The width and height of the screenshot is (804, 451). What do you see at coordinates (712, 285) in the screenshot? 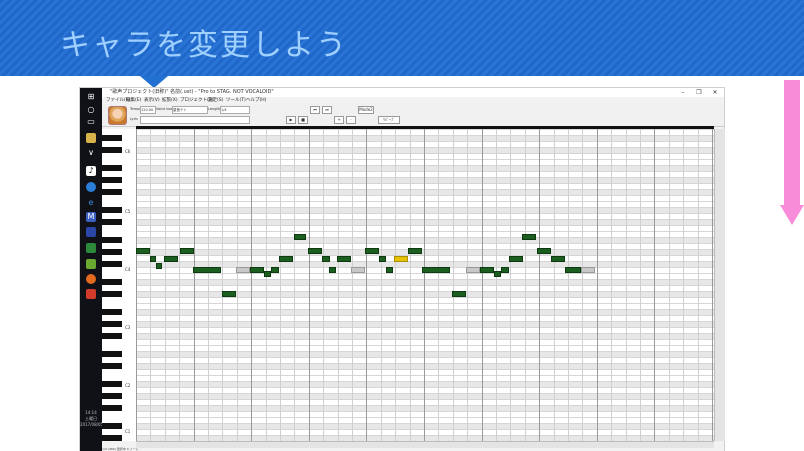
I see `grid-vline` at bounding box center [712, 285].